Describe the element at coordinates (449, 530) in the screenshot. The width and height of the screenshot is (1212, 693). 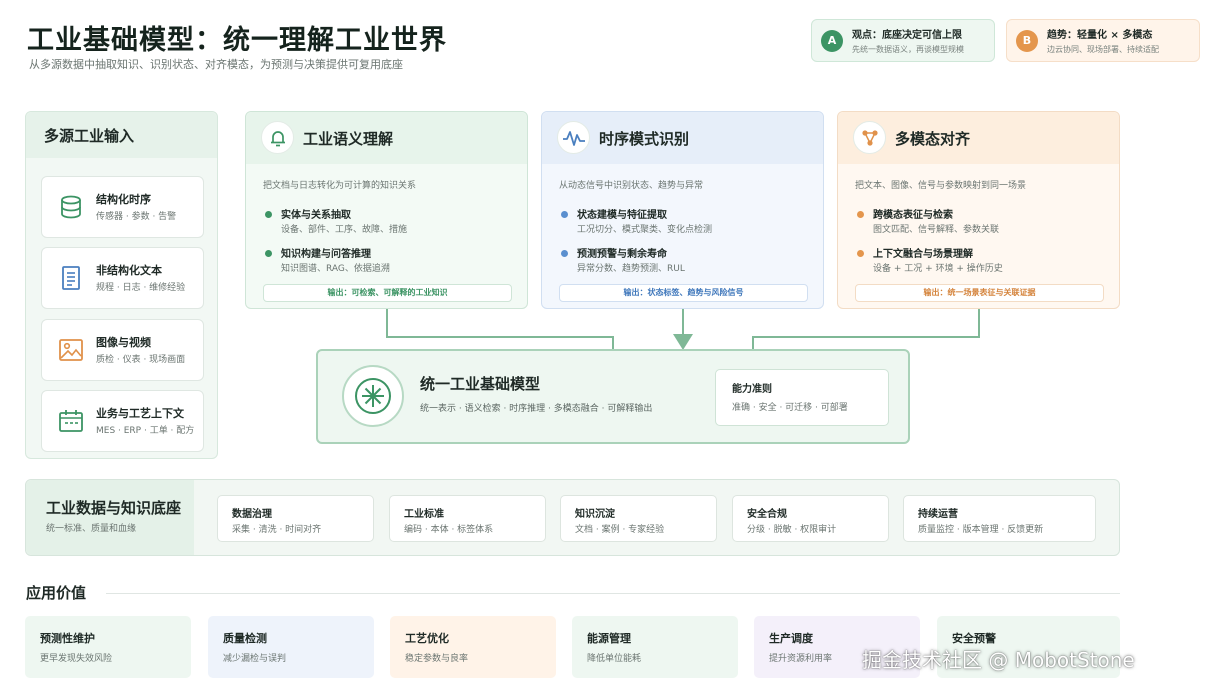
I see `pillar-sub: 编码 · 本体 · 标签体系` at that location.